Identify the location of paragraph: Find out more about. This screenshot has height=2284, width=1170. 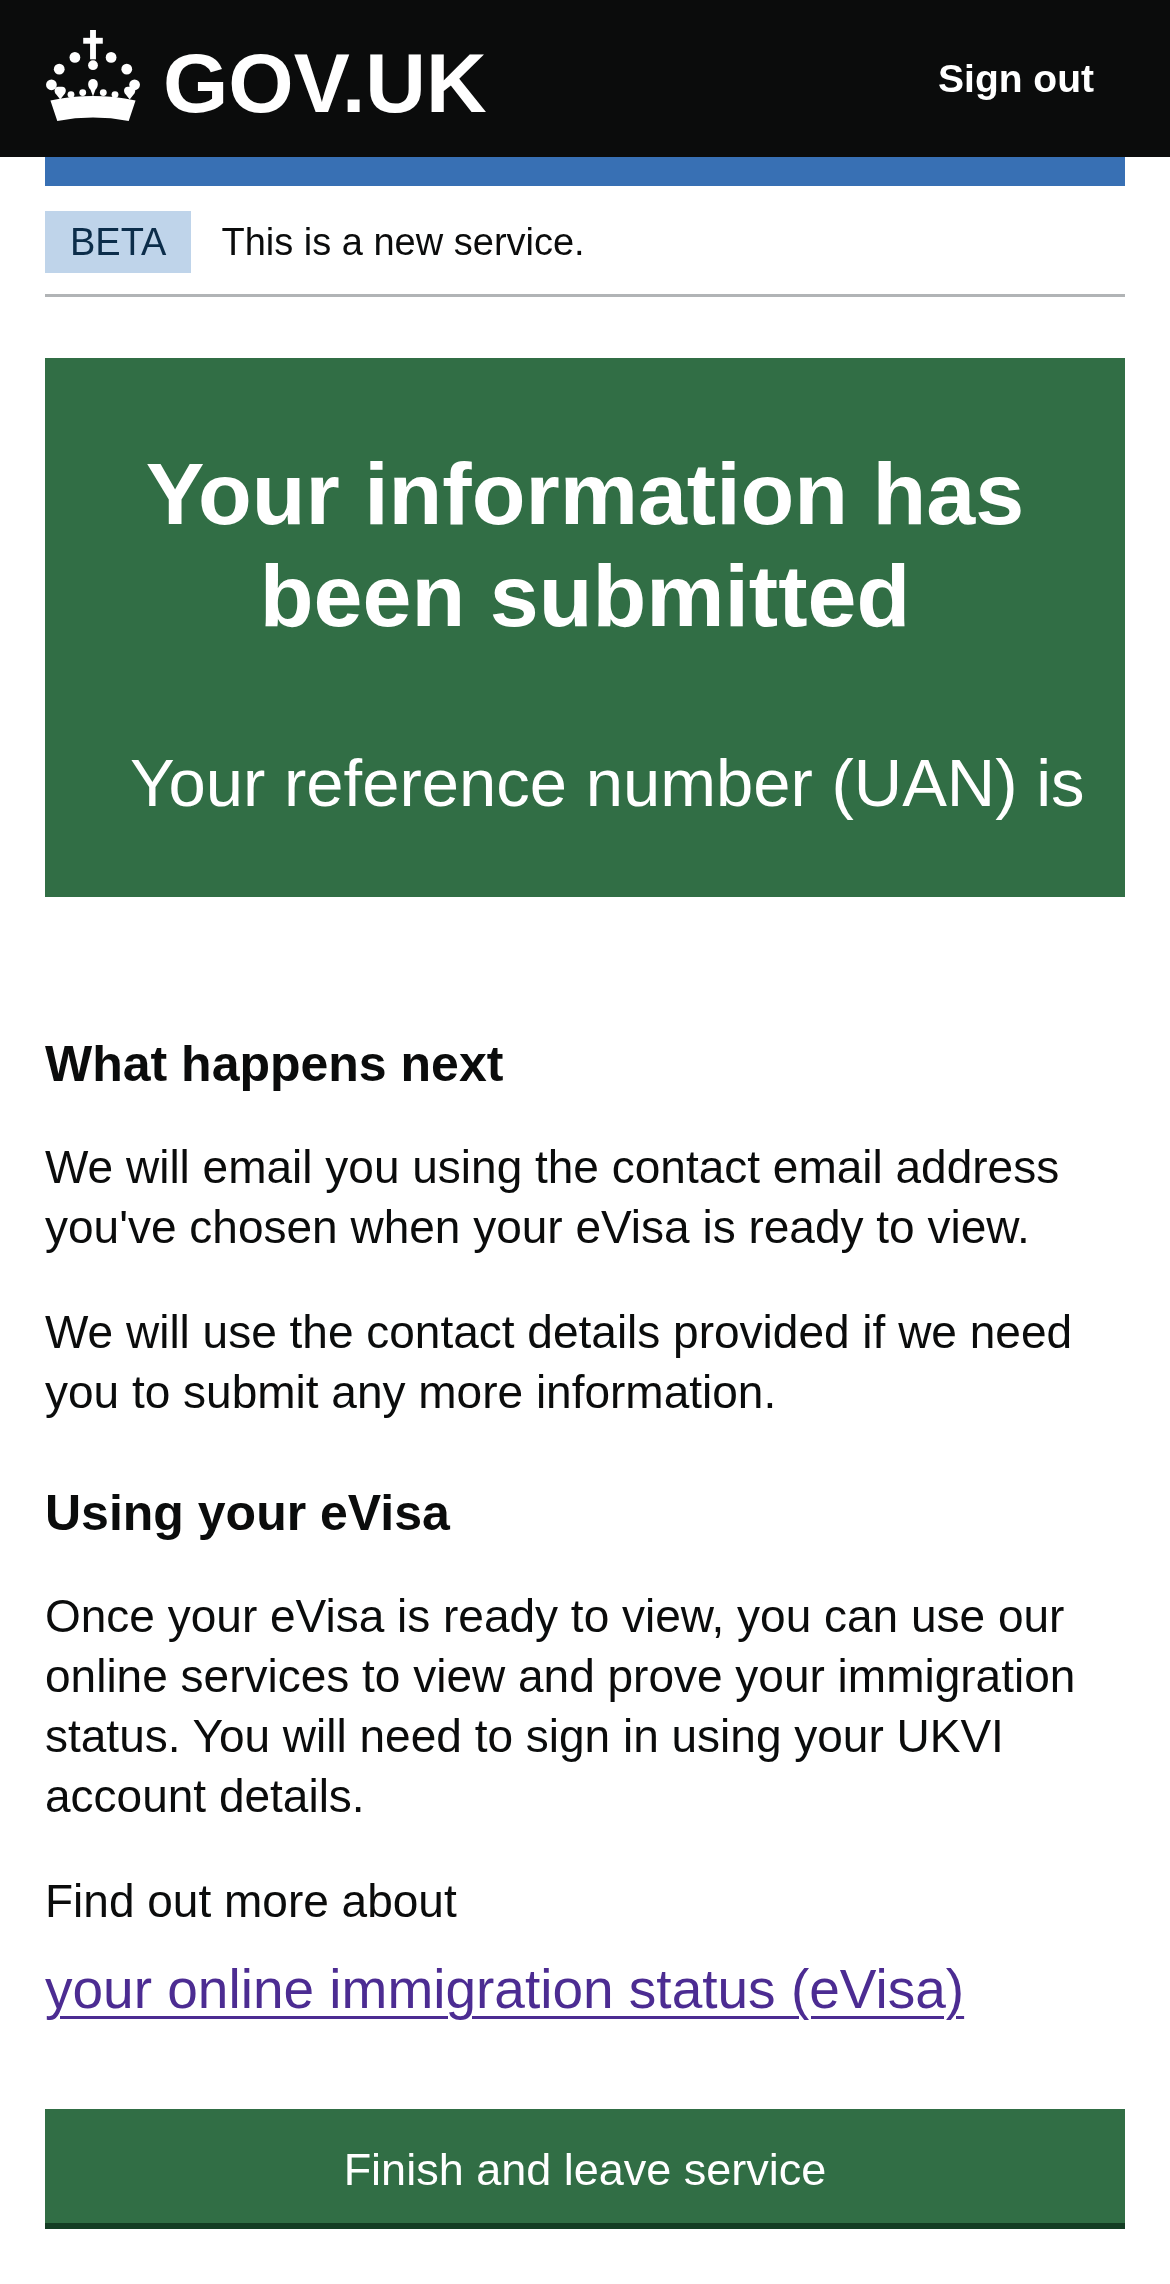
(251, 1901).